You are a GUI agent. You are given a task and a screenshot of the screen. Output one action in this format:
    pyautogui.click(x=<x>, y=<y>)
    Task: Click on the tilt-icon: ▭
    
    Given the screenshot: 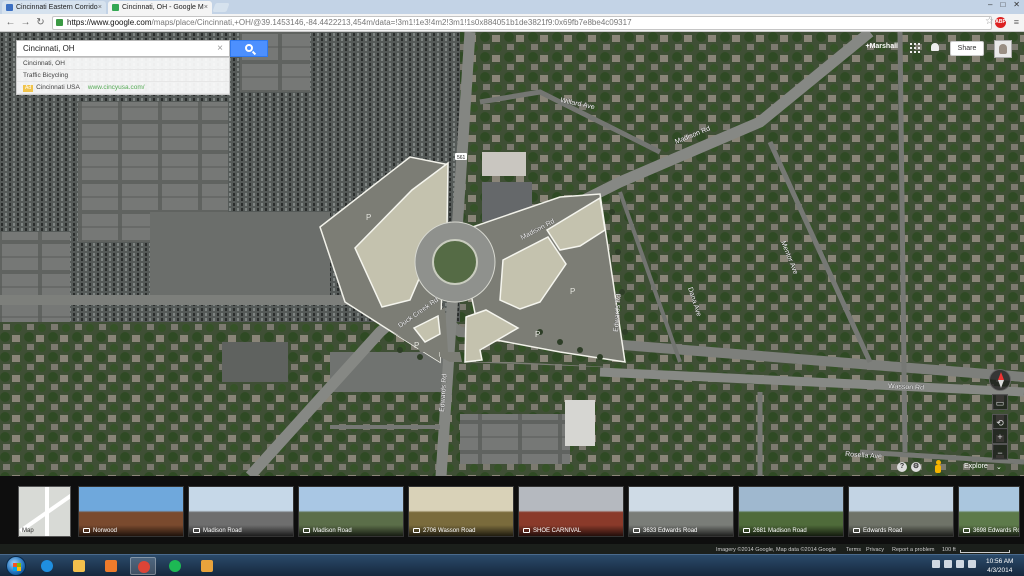 What is the action you would take?
    pyautogui.click(x=1000, y=402)
    